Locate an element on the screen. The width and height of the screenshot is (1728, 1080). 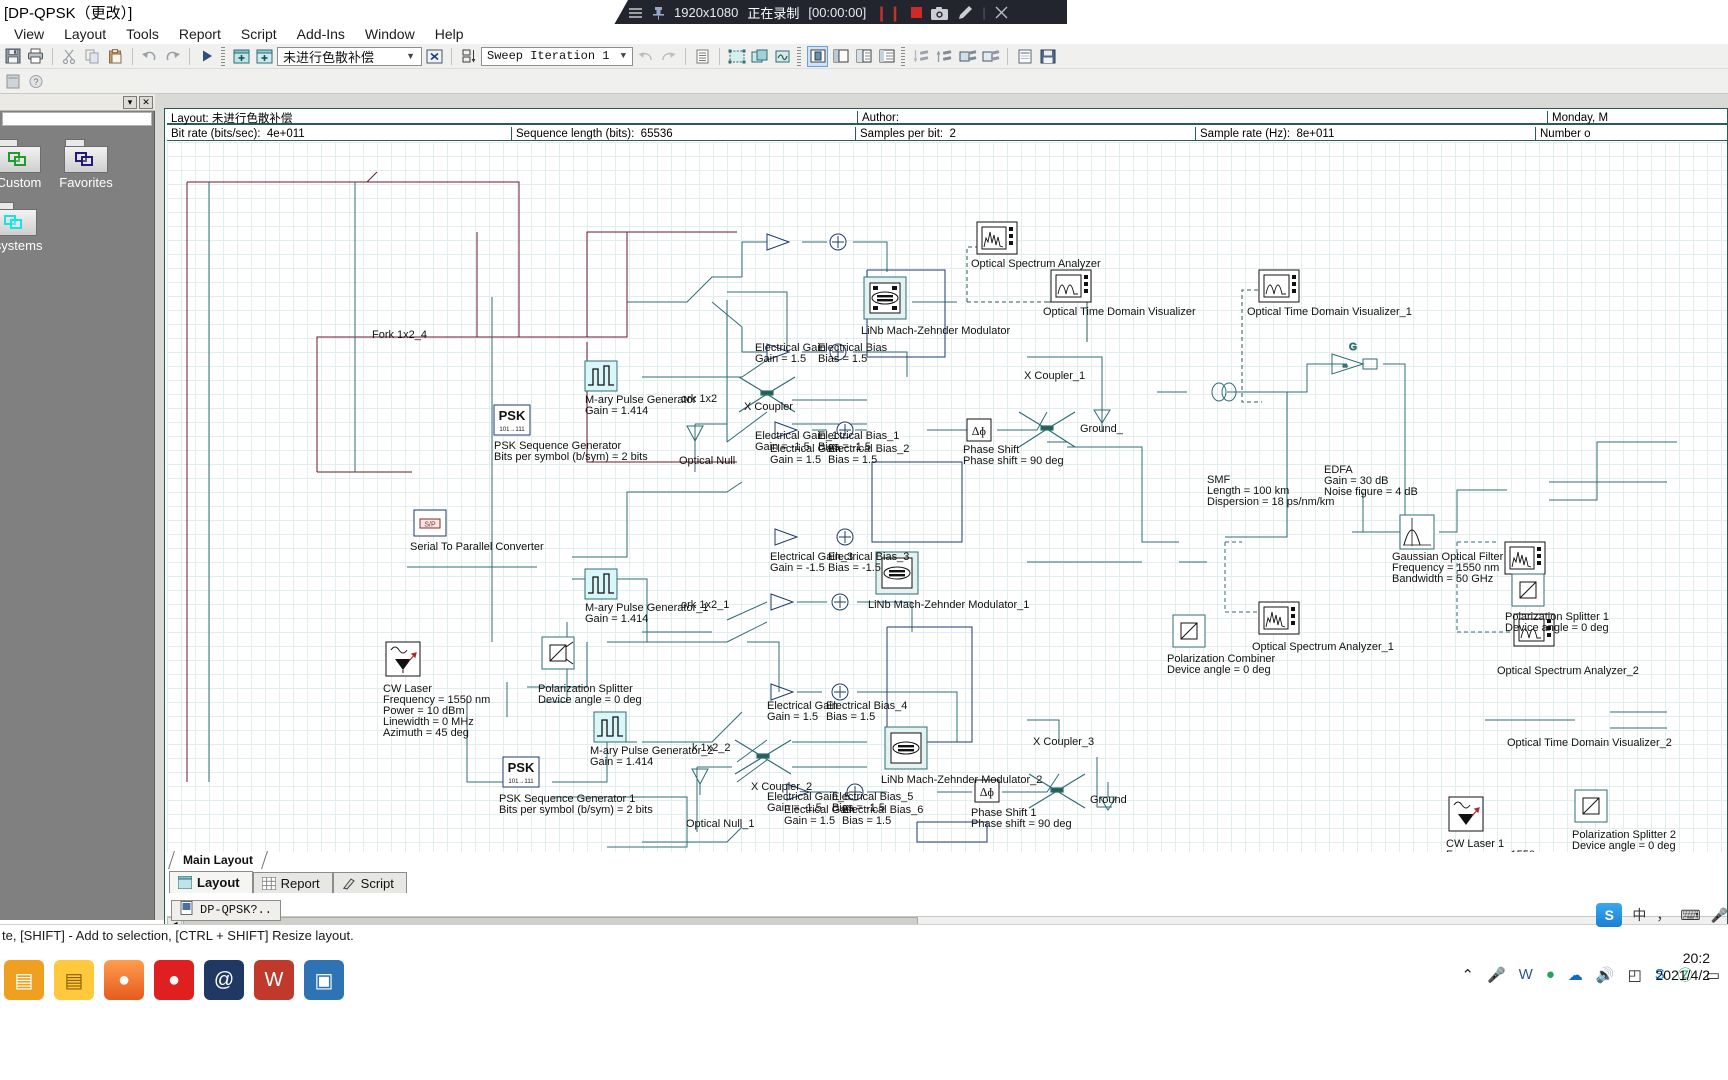
play-icon is located at coordinates (206, 56).